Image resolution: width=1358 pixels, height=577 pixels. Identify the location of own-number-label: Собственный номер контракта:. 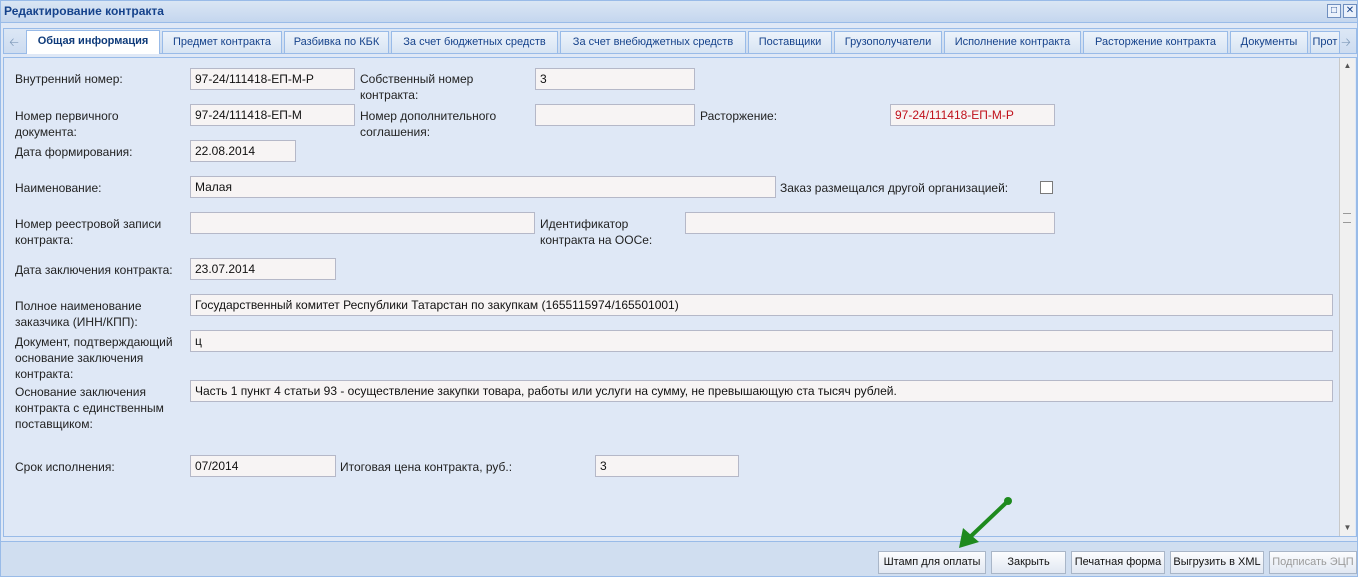
(417, 87).